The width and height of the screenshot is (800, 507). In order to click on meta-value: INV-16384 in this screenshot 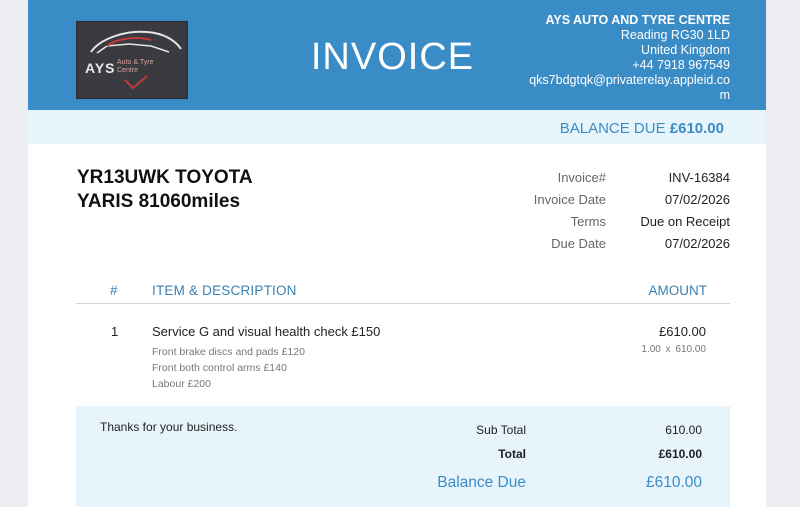, I will do `click(699, 177)`.